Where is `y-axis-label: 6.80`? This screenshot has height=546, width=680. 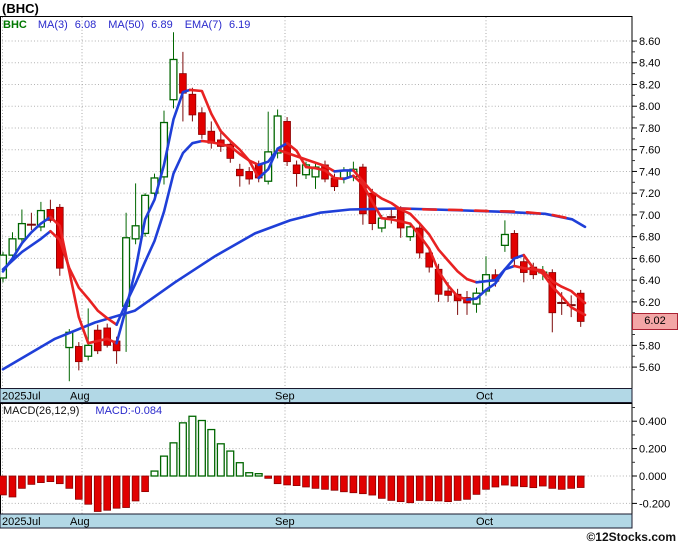
y-axis-label: 6.80 is located at coordinates (649, 238).